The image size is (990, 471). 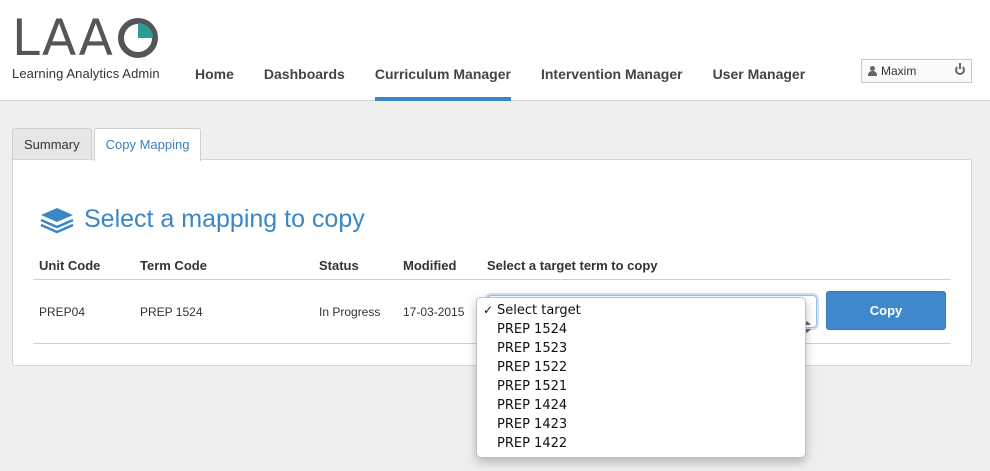 What do you see at coordinates (641, 329) in the screenshot?
I see `dropdown-option: PREP 1524` at bounding box center [641, 329].